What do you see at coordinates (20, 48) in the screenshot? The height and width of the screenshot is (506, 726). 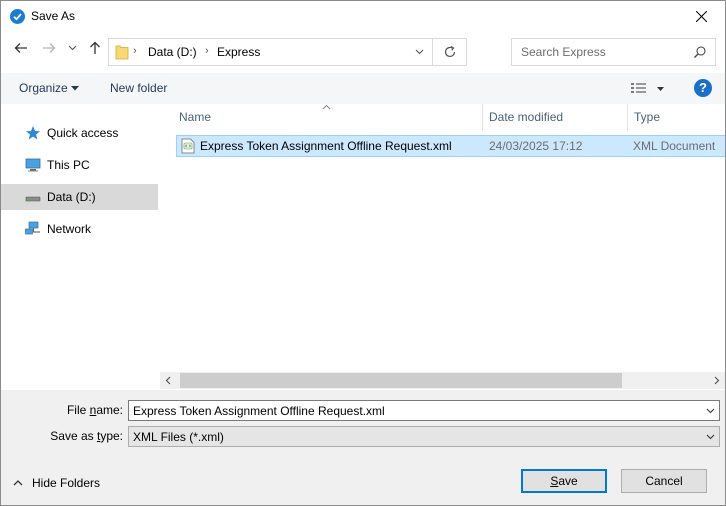 I see `arrow-left-icon` at bounding box center [20, 48].